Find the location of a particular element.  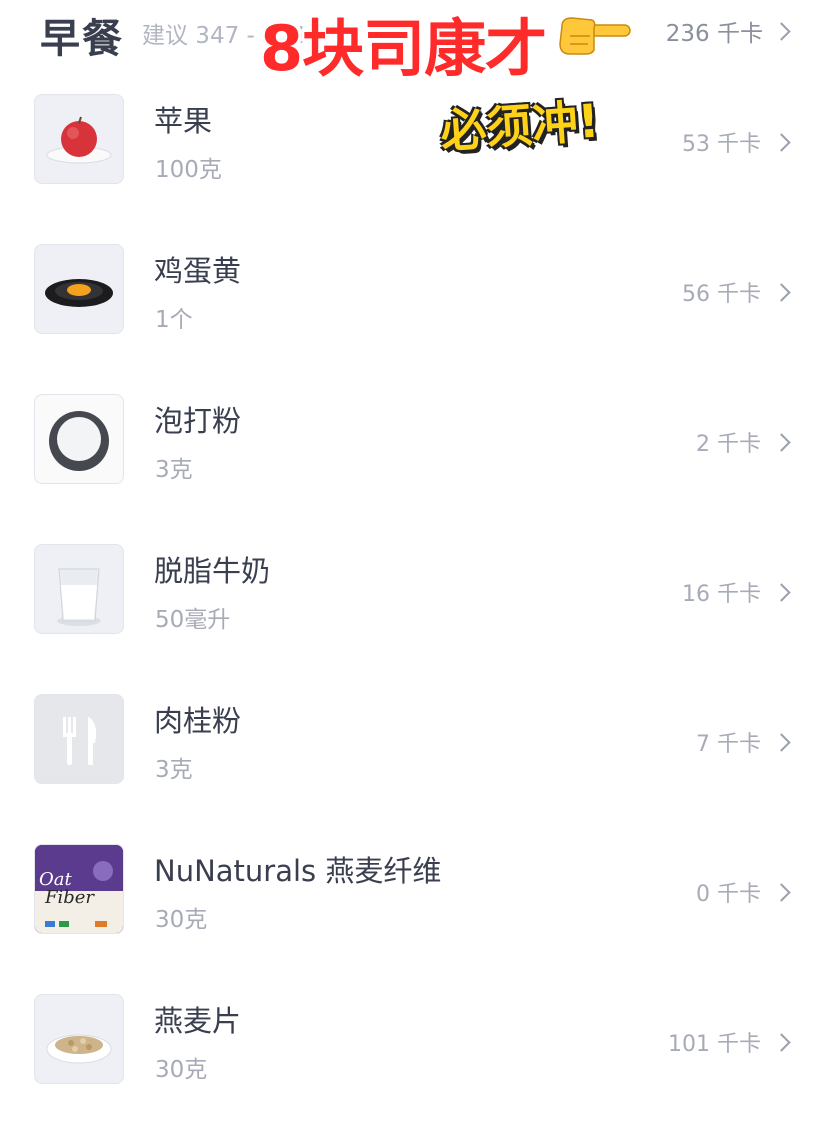

egg-yolk-photo is located at coordinates (79, 289).